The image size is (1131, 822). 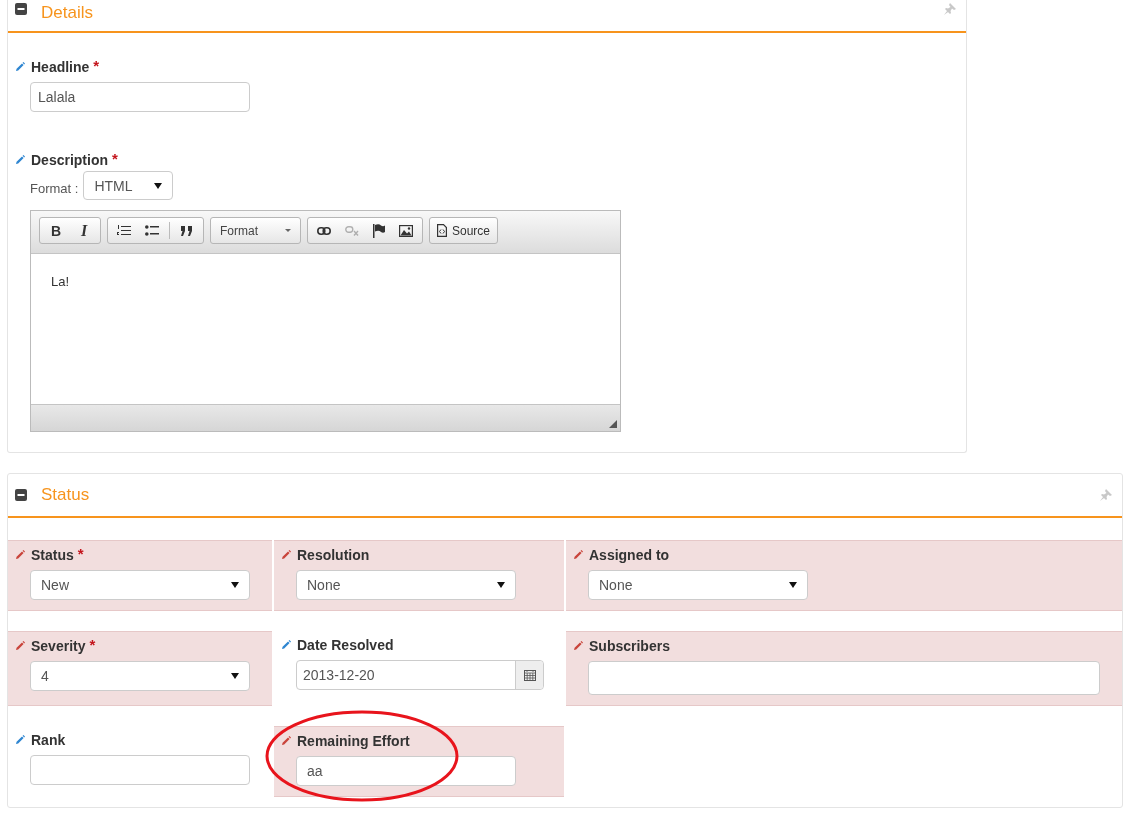 What do you see at coordinates (406, 230) in the screenshot?
I see `image-icon` at bounding box center [406, 230].